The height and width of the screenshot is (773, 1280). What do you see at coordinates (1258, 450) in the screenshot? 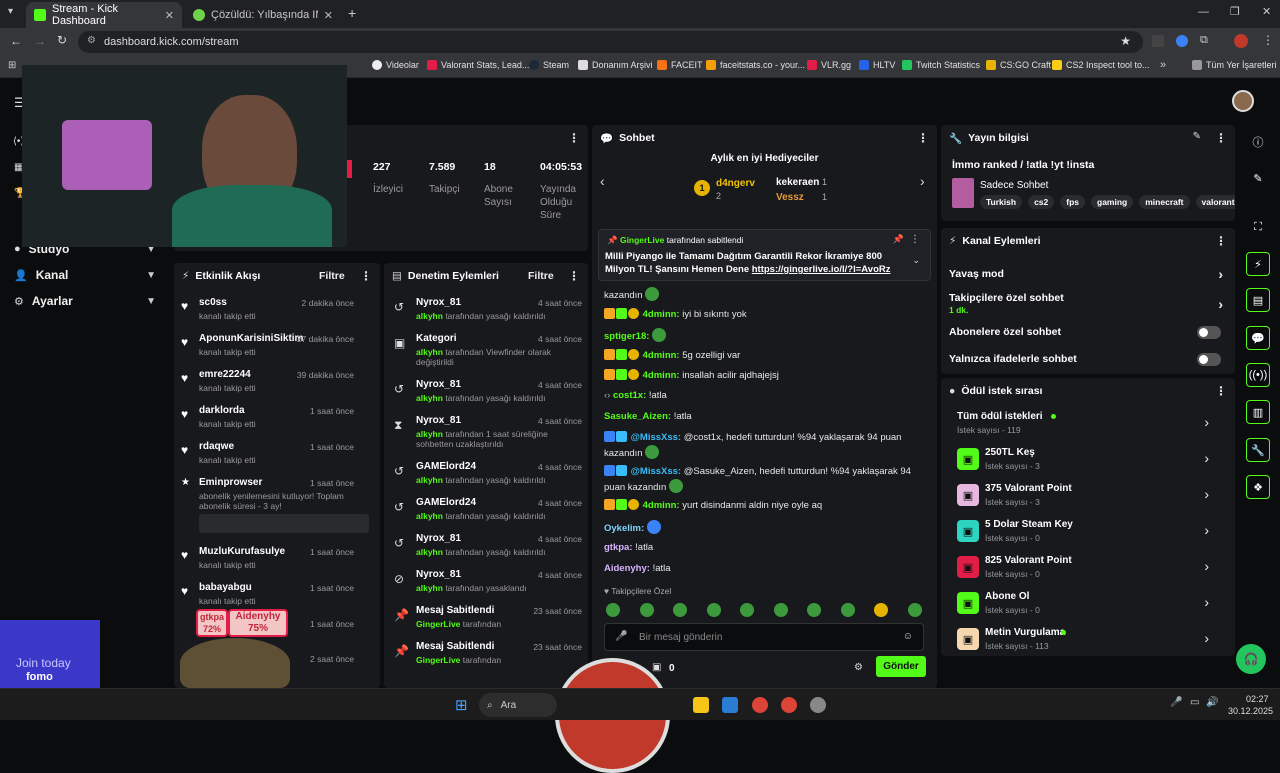
I see `wrench-icon: 🔧` at bounding box center [1258, 450].